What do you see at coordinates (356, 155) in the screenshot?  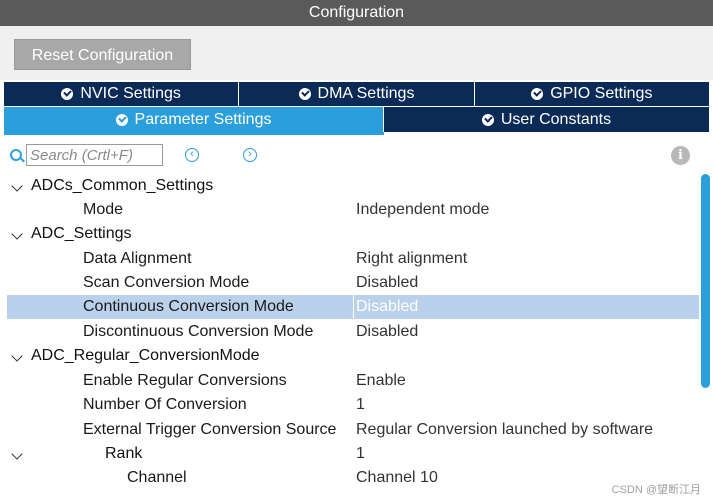 I see `search-bar: ‹ › i` at bounding box center [356, 155].